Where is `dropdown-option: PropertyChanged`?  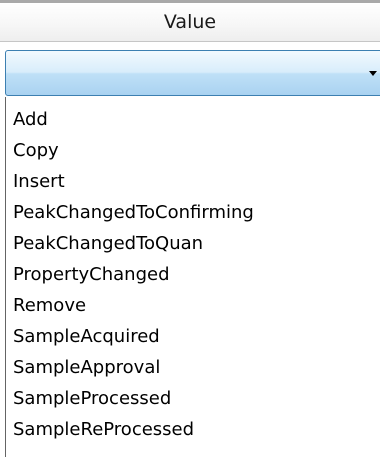
dropdown-option: PropertyChanged is located at coordinates (130, 274).